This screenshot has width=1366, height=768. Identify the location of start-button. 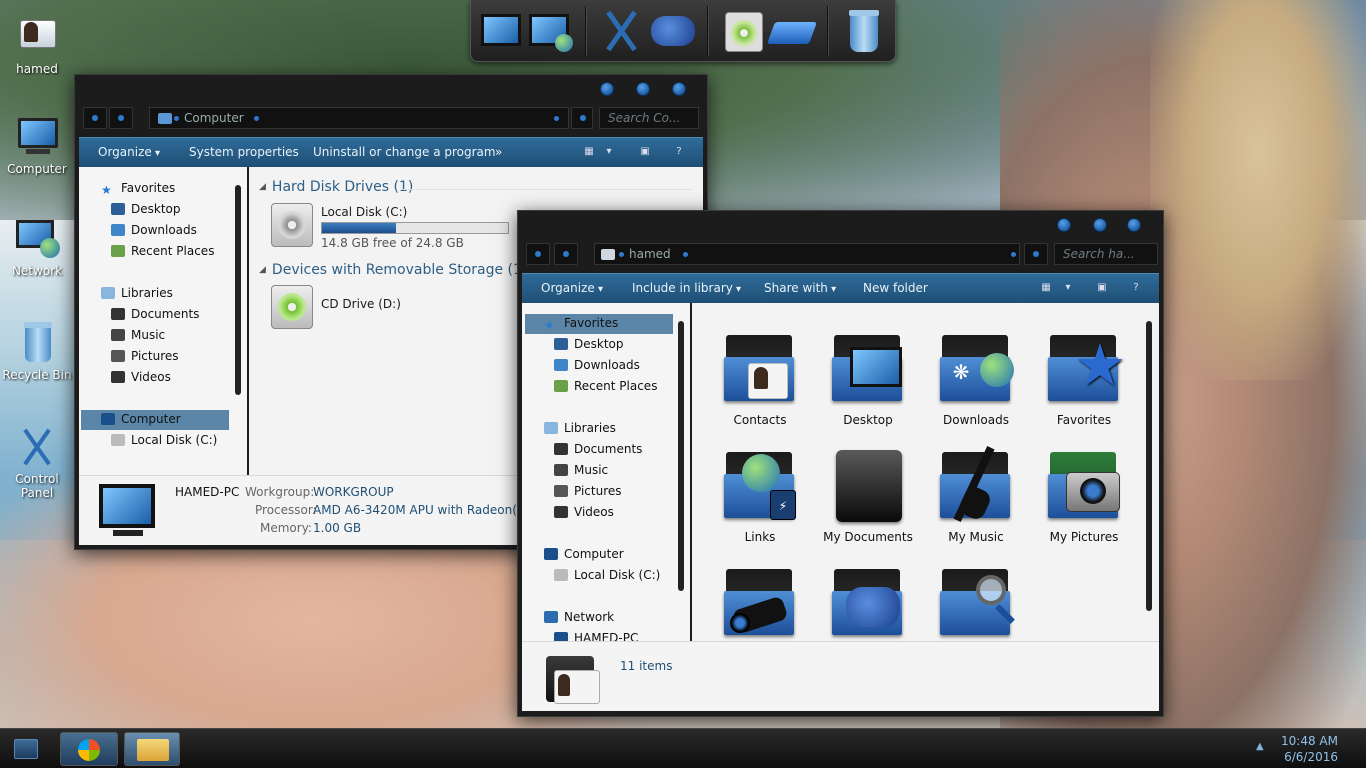
(89, 749).